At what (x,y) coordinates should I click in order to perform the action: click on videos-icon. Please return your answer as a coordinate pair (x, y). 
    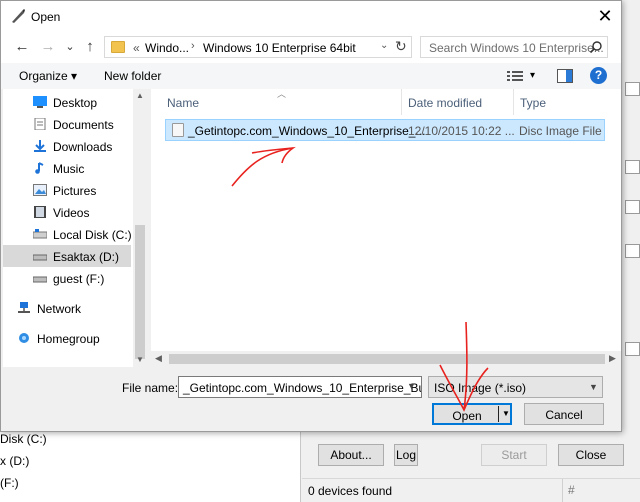
    Looking at the image, I should click on (40, 212).